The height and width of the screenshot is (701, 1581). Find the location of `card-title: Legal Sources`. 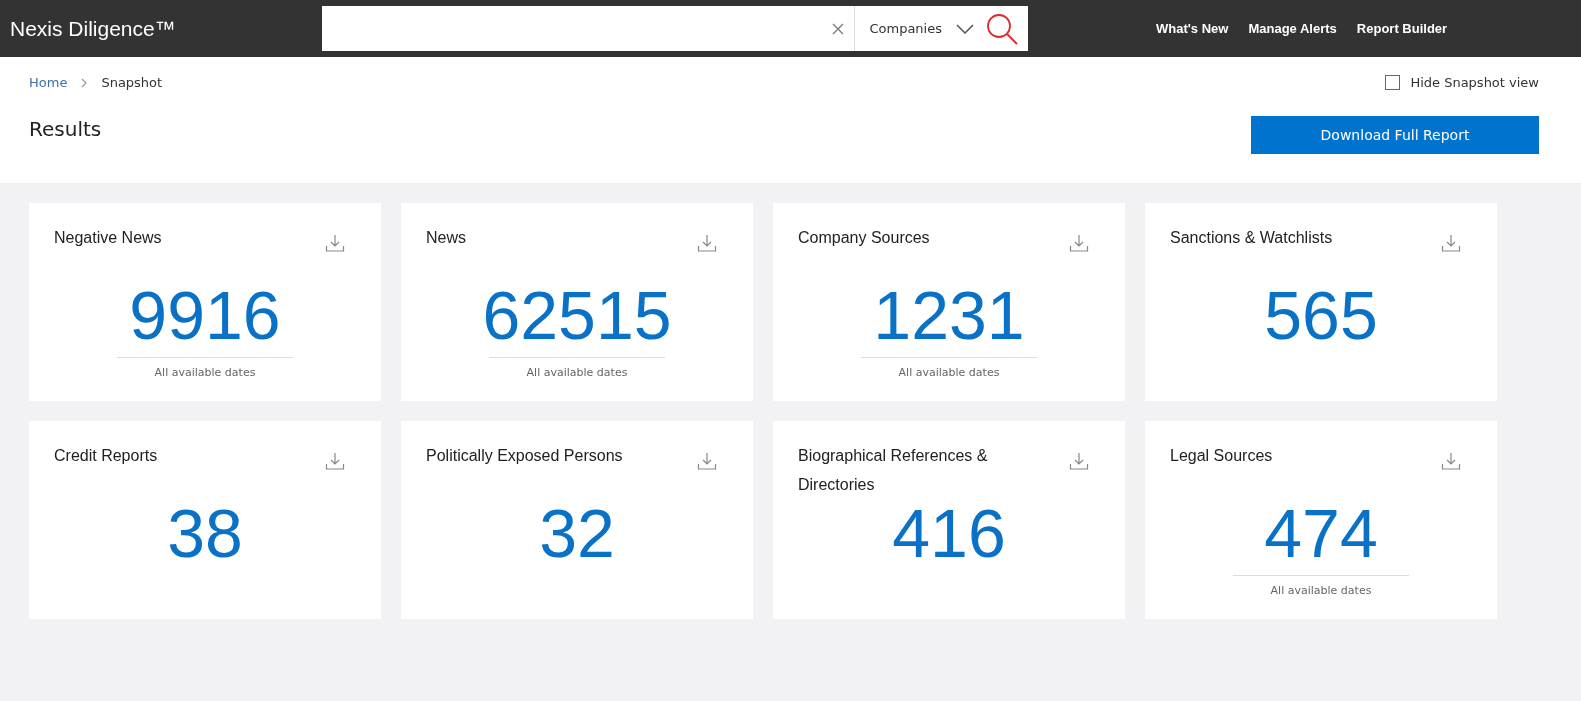

card-title: Legal Sources is located at coordinates (1221, 456).